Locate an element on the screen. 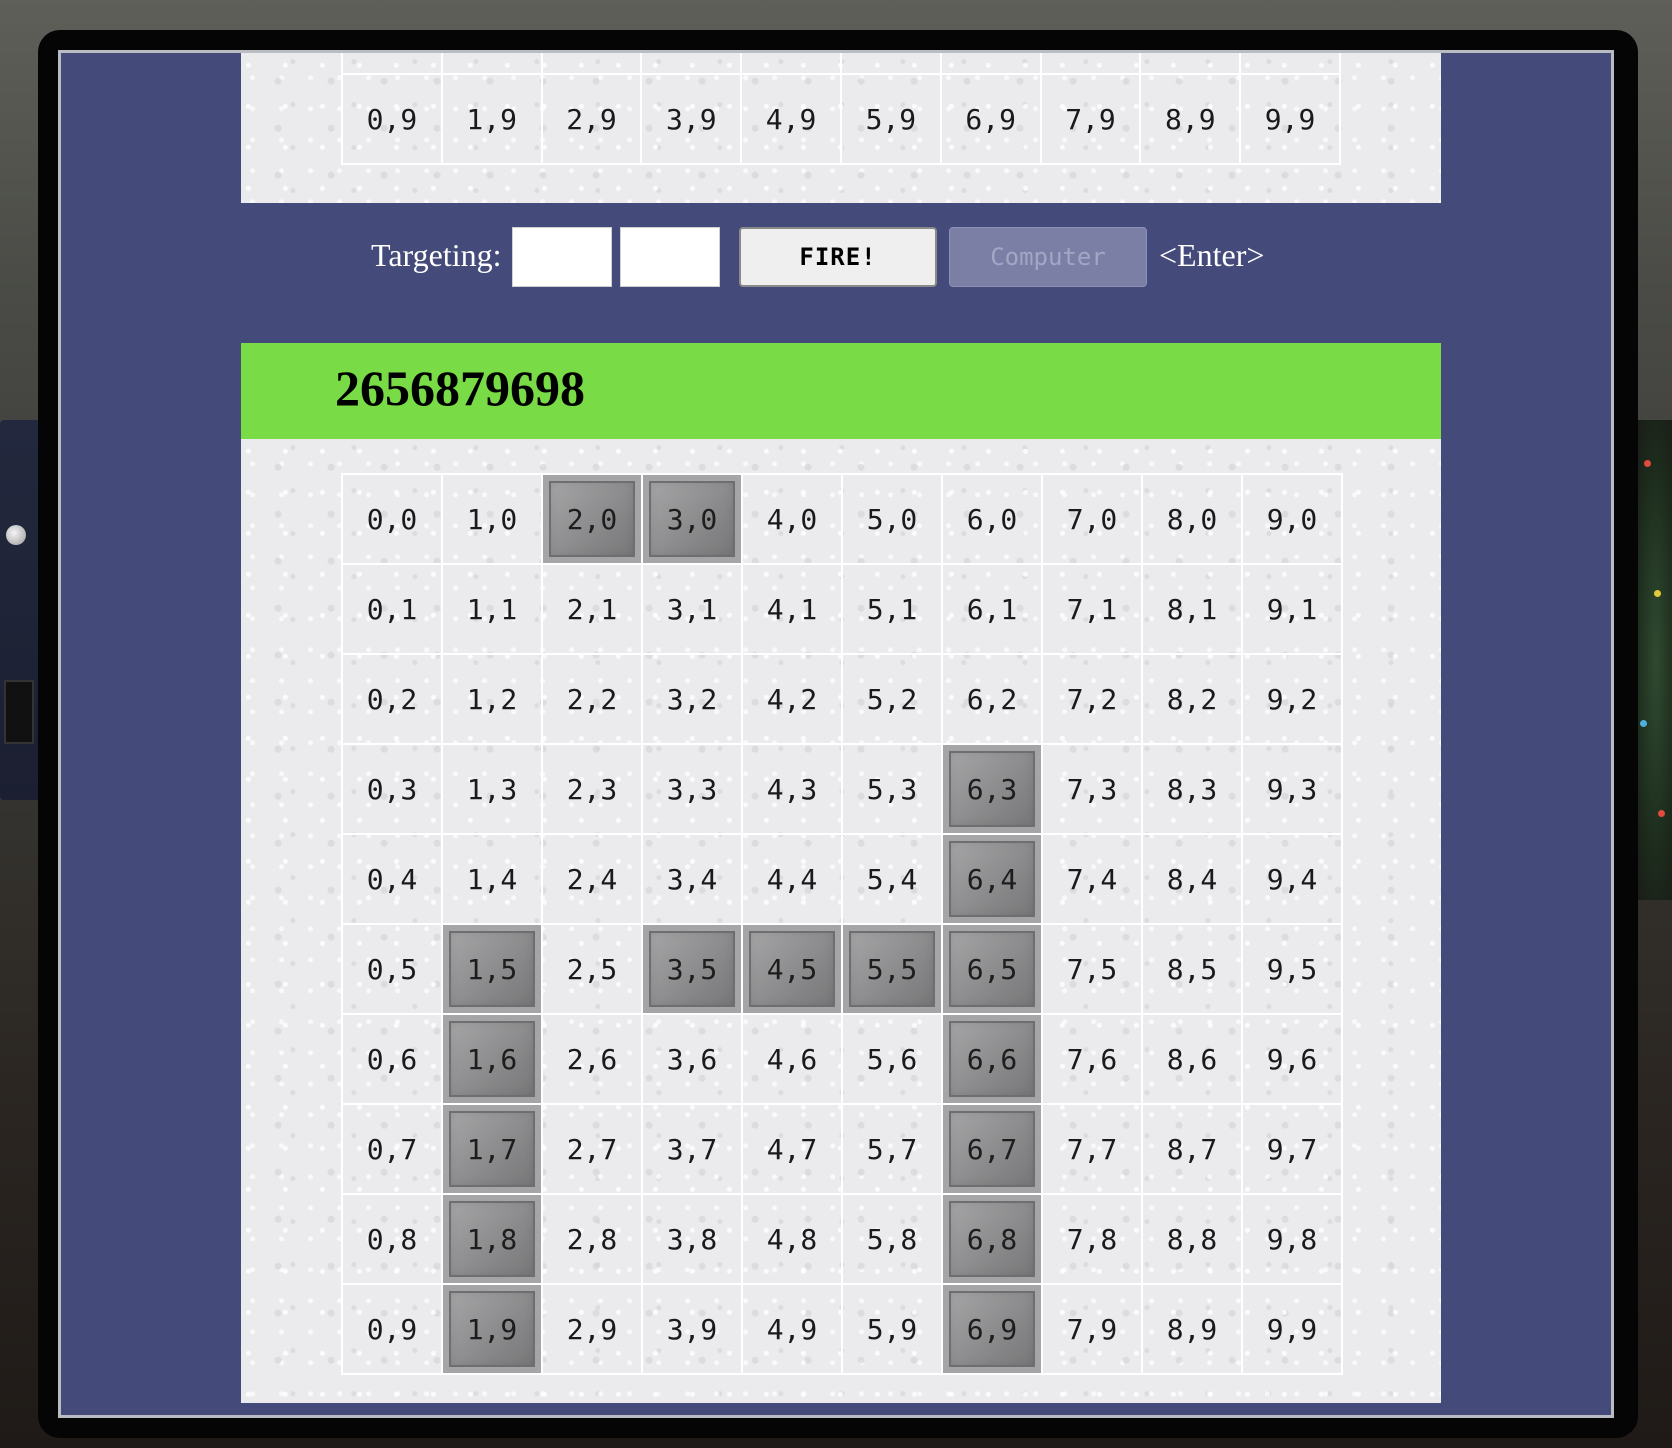 The image size is (1672, 1448). grid-cell: 3,3 is located at coordinates (692, 789).